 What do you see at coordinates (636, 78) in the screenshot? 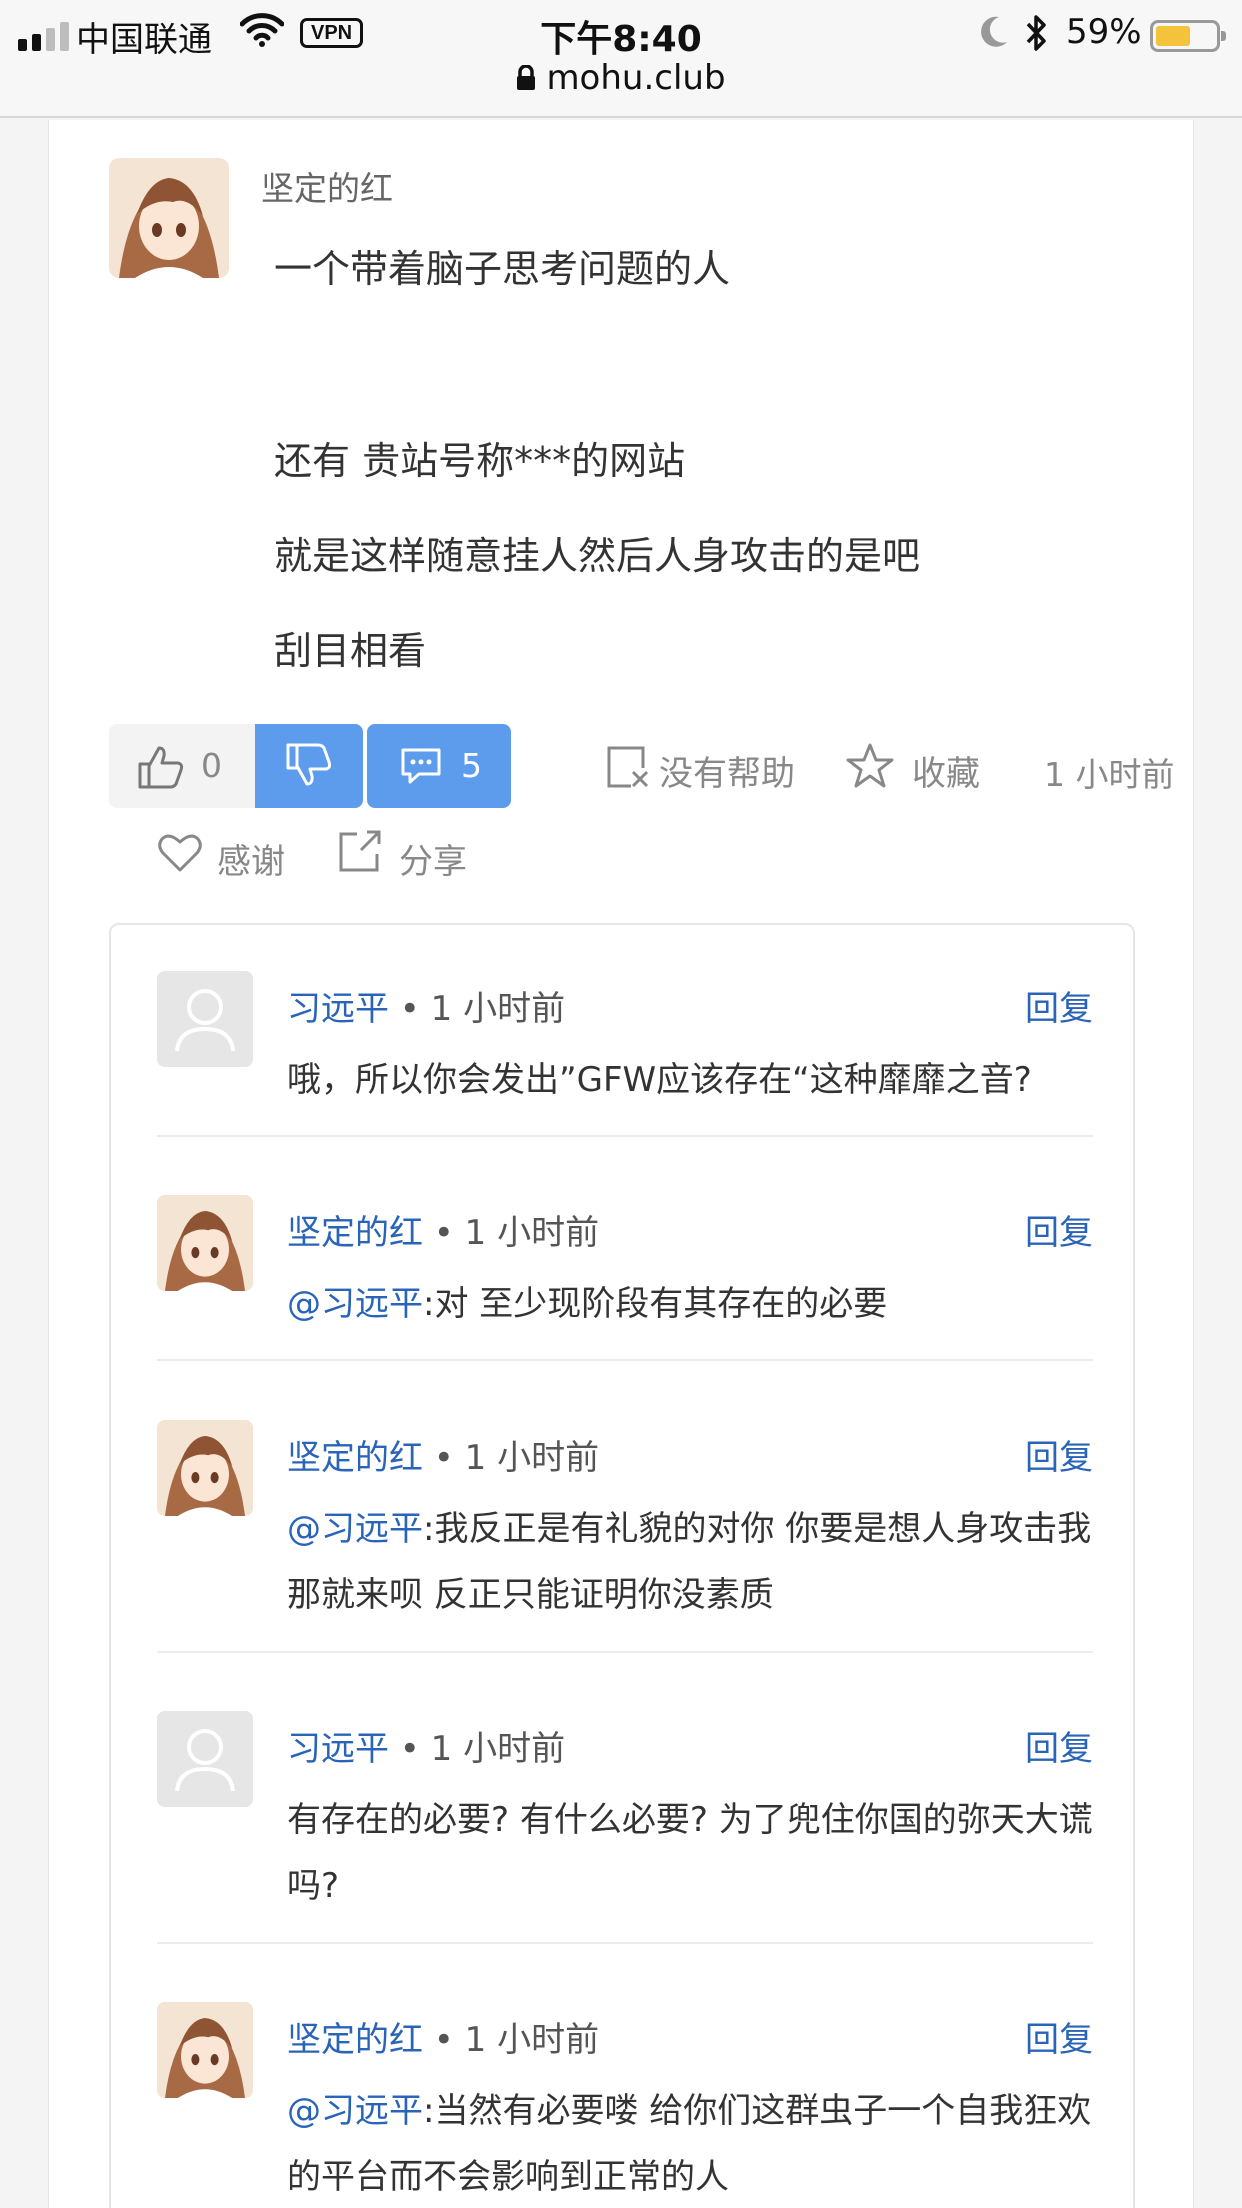
I see `url-text: mohu.club` at bounding box center [636, 78].